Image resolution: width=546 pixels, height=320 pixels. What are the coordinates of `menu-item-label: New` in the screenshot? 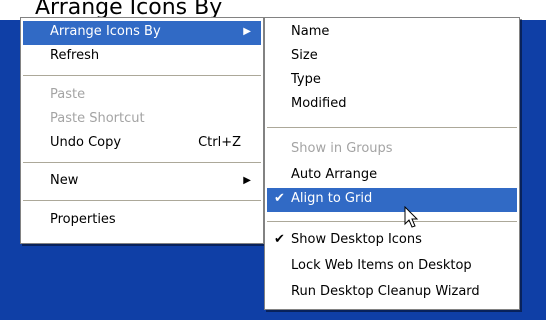 It's located at (64, 180).